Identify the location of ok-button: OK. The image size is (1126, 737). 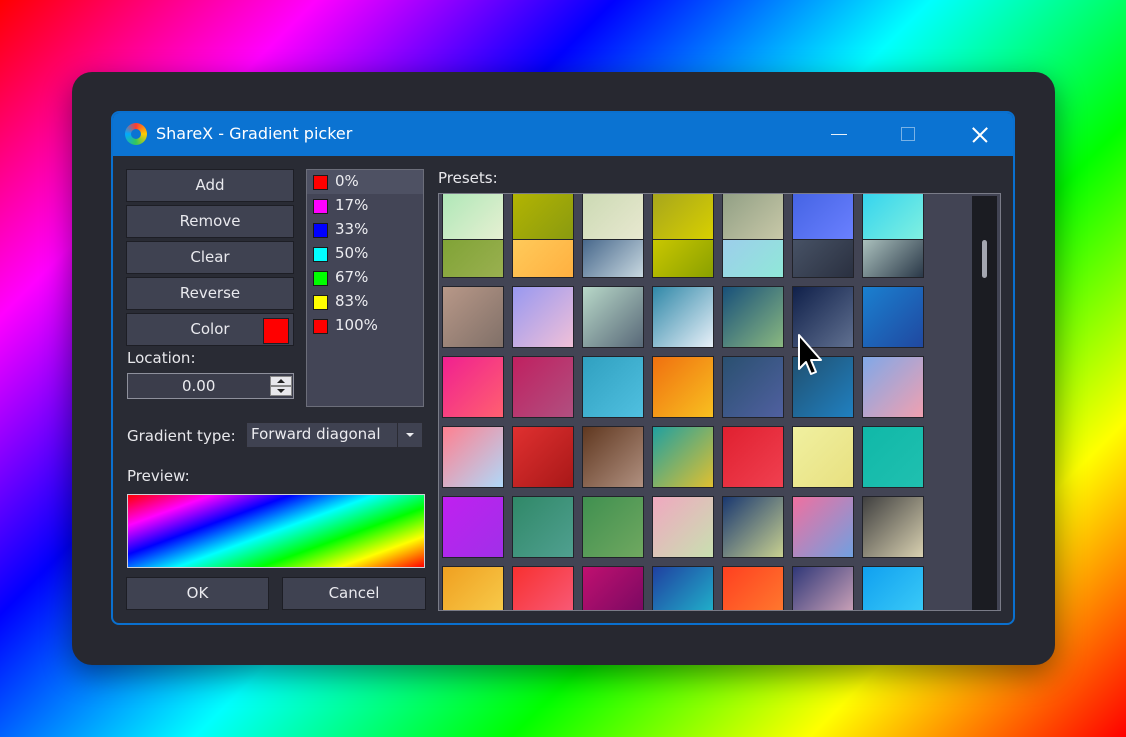
(197, 593).